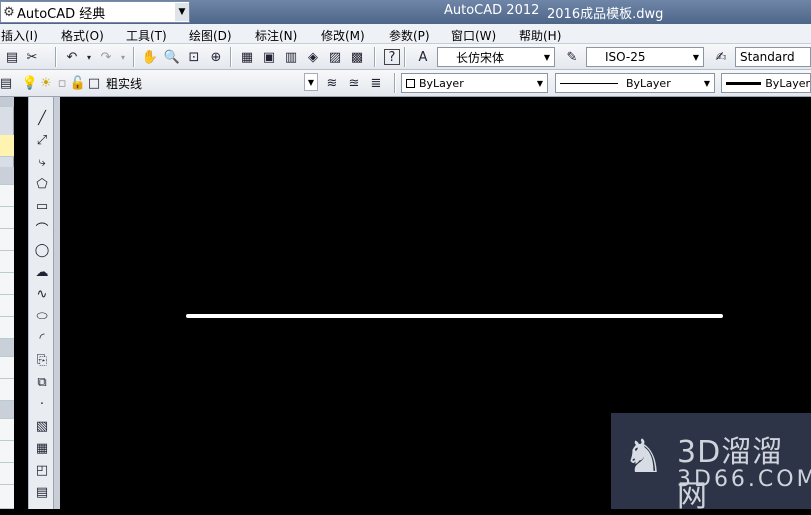 The height and width of the screenshot is (515, 811). Describe the element at coordinates (150, 57) in the screenshot. I see `pan-icon: ✋` at that location.